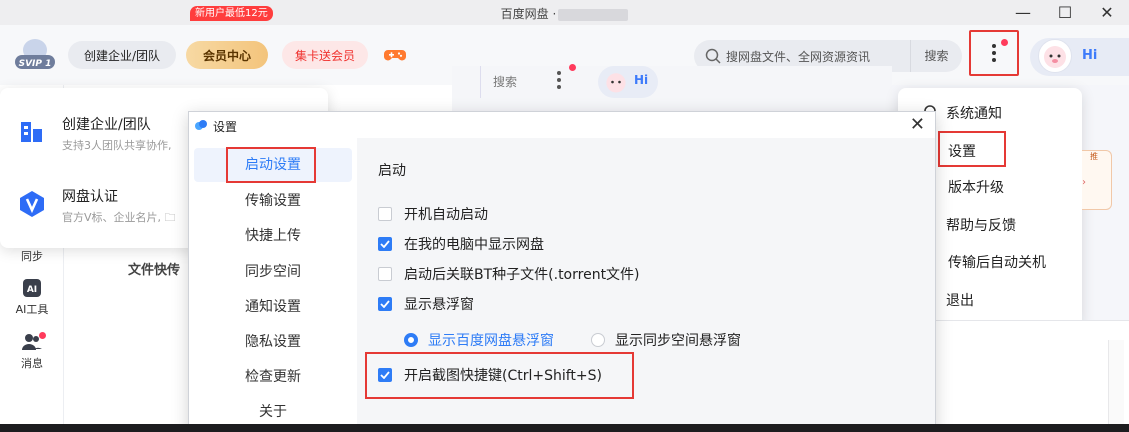 This screenshot has width=1129, height=432. I want to click on radio-baidu-floating: 显示百度网盘悬浮窗, so click(479, 340).